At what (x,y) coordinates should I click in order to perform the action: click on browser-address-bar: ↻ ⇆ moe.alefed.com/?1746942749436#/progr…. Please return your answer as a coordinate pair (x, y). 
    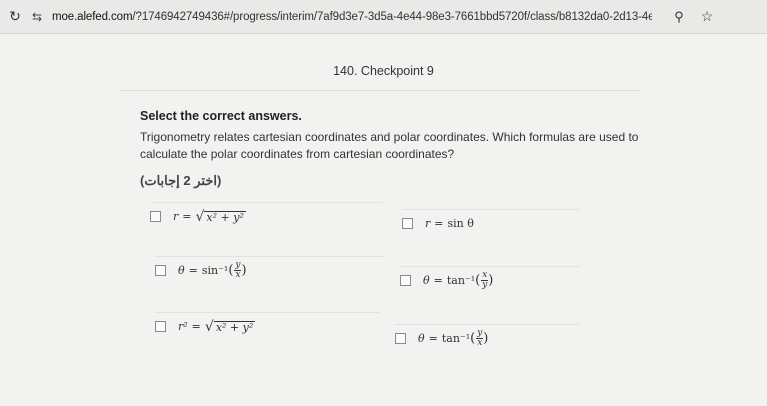
    Looking at the image, I should click on (383, 17).